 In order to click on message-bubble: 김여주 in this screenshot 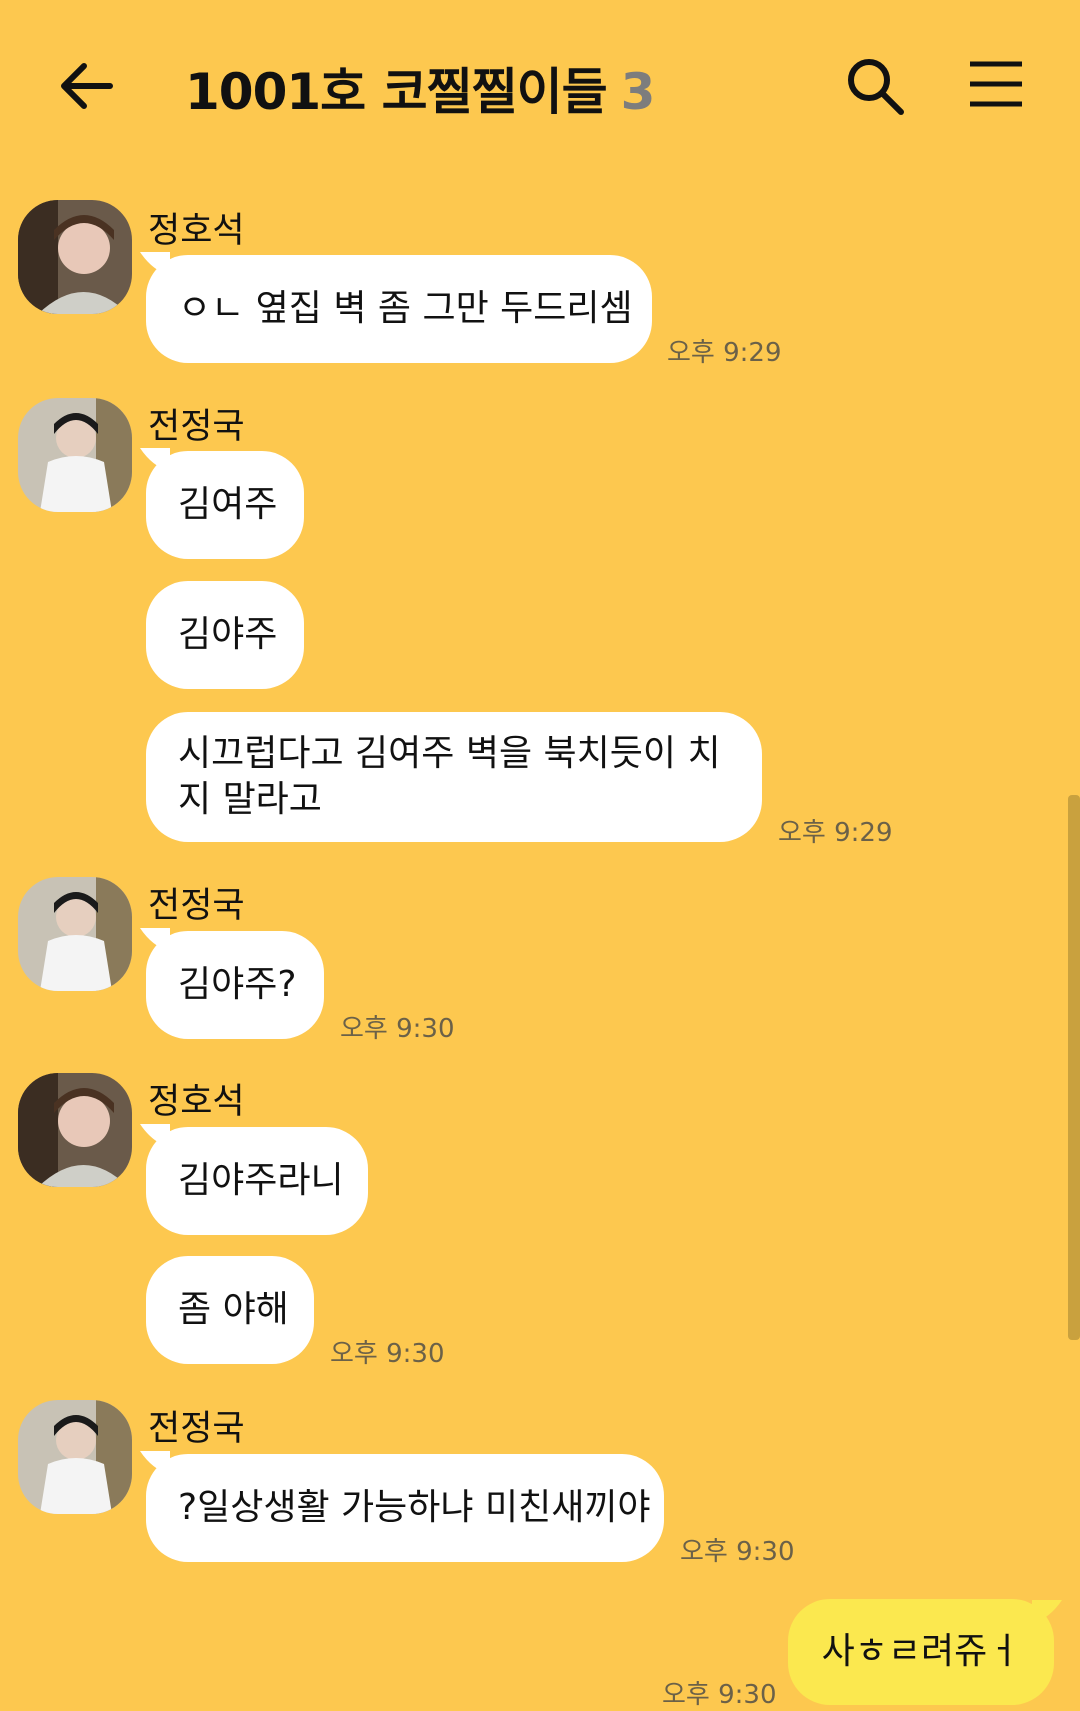, I will do `click(225, 505)`.